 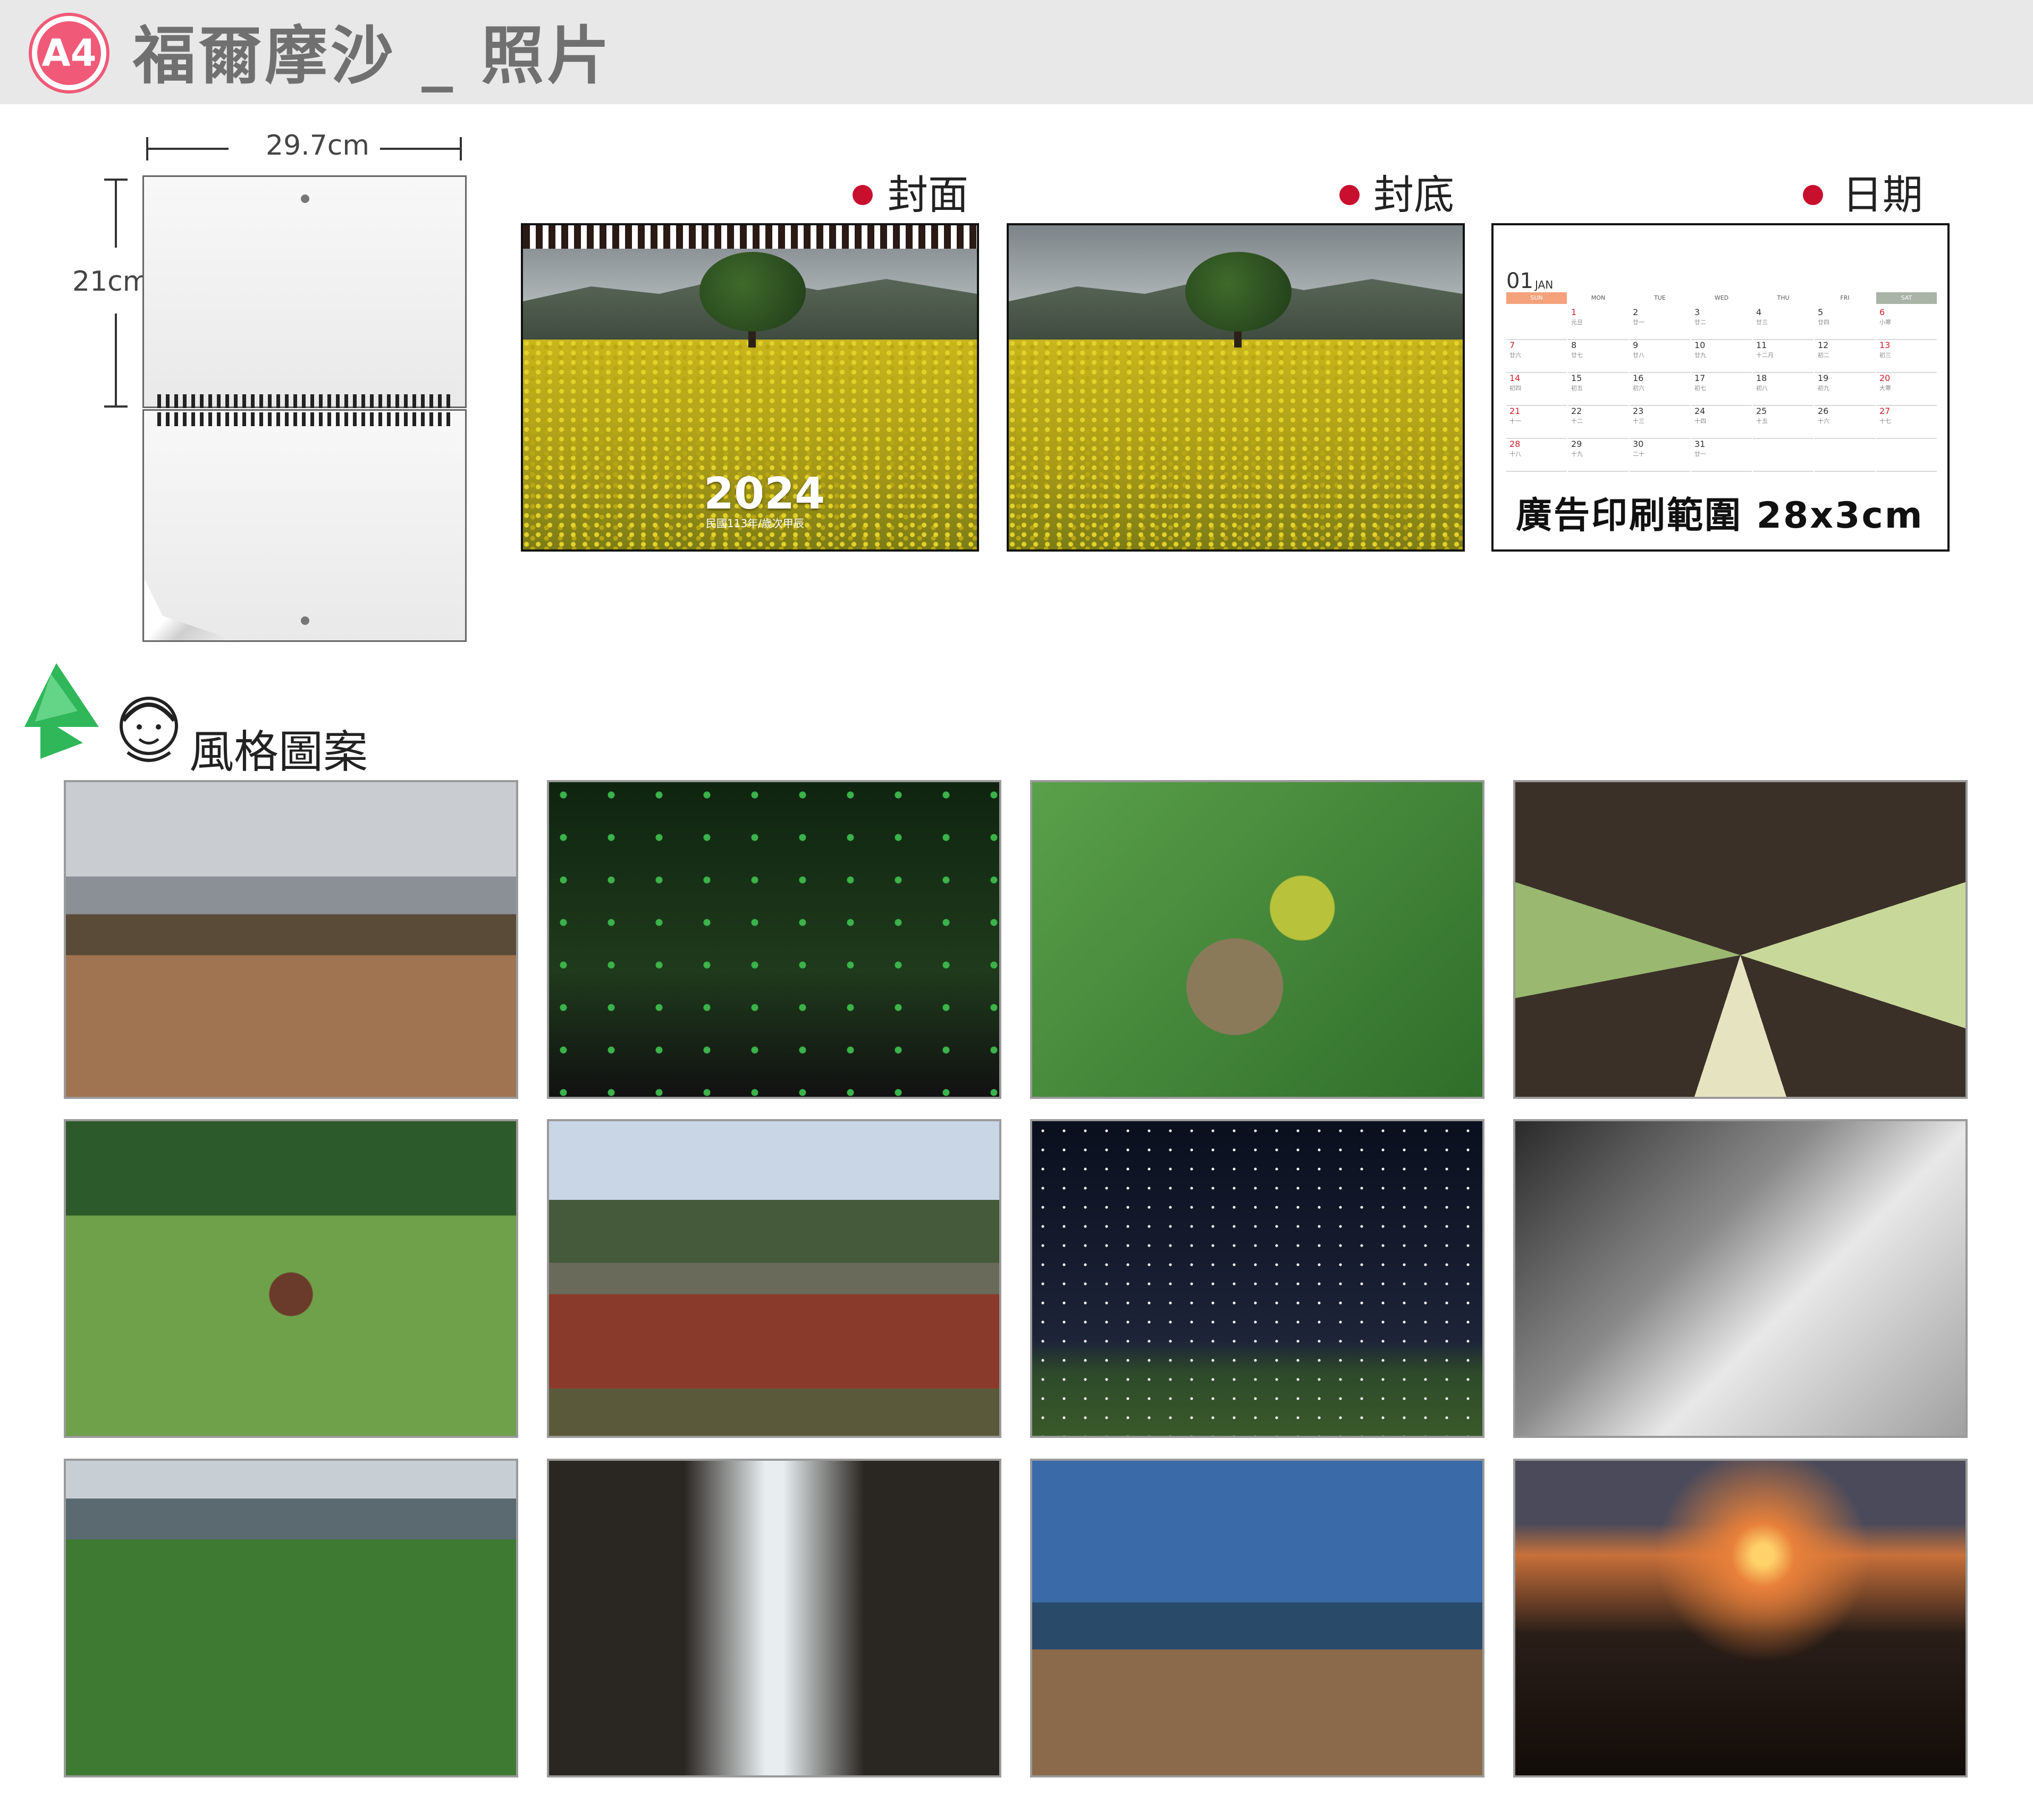 What do you see at coordinates (1783, 297) in the screenshot?
I see `weekday-header: THU` at bounding box center [1783, 297].